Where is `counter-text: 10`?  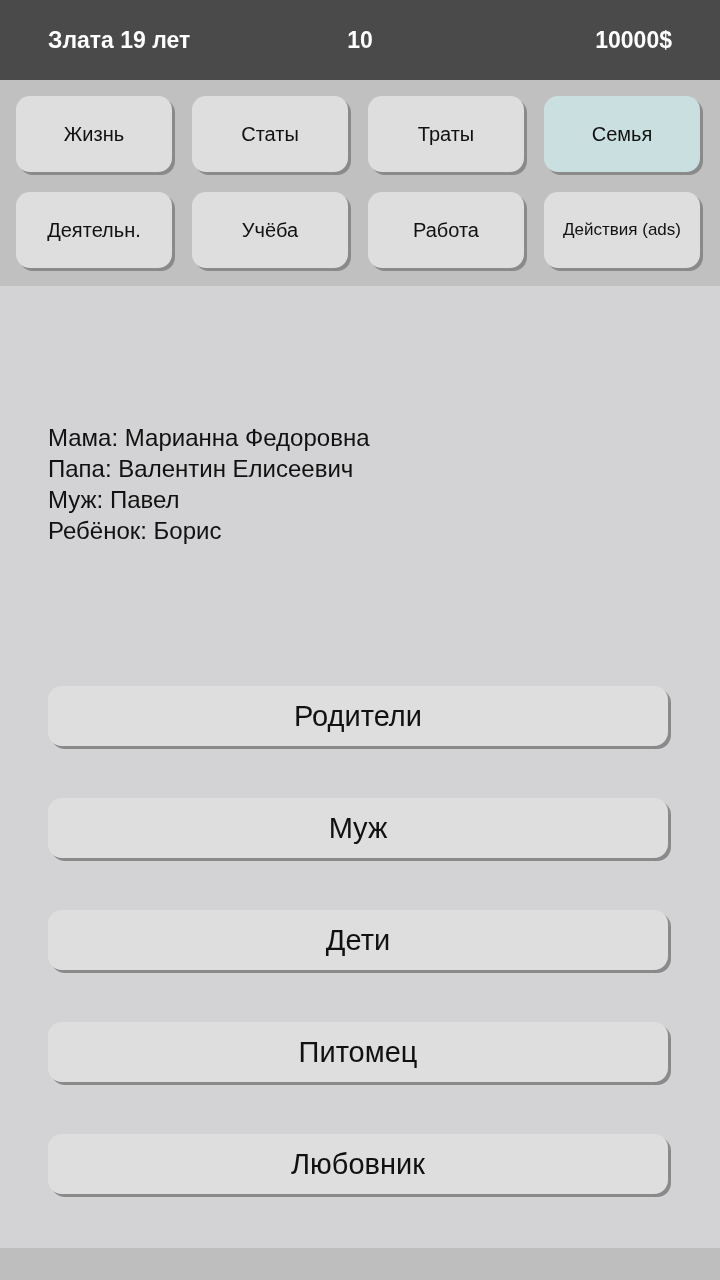 counter-text: 10 is located at coordinates (360, 40).